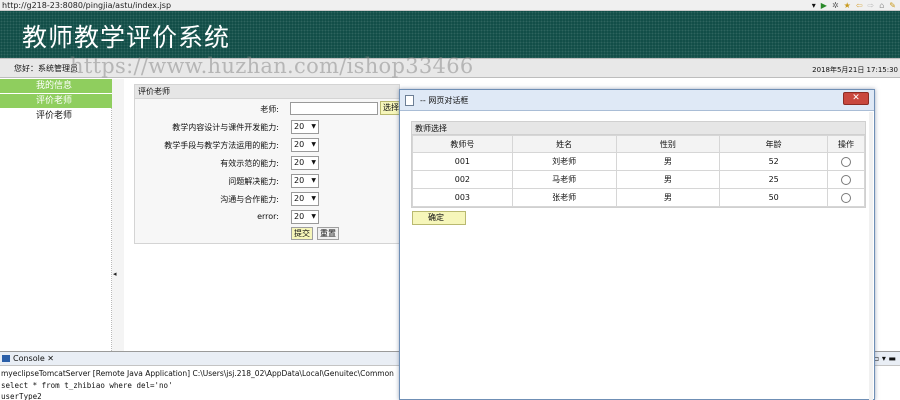 The width and height of the screenshot is (900, 400). I want to click on sidebar: 我的信息 评价老师 评价老师, so click(56, 215).